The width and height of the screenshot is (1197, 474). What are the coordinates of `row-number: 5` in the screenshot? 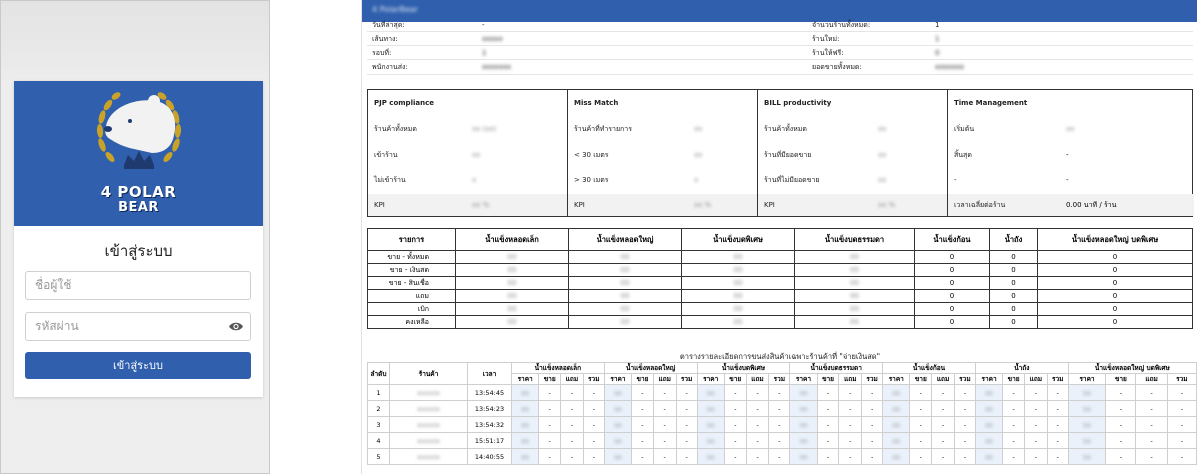 It's located at (378, 456).